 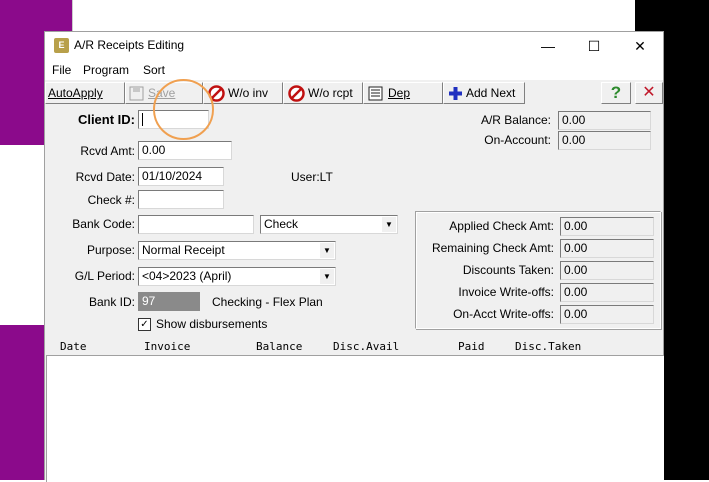 What do you see at coordinates (517, 140) in the screenshot?
I see `on-account-label: On-Account:` at bounding box center [517, 140].